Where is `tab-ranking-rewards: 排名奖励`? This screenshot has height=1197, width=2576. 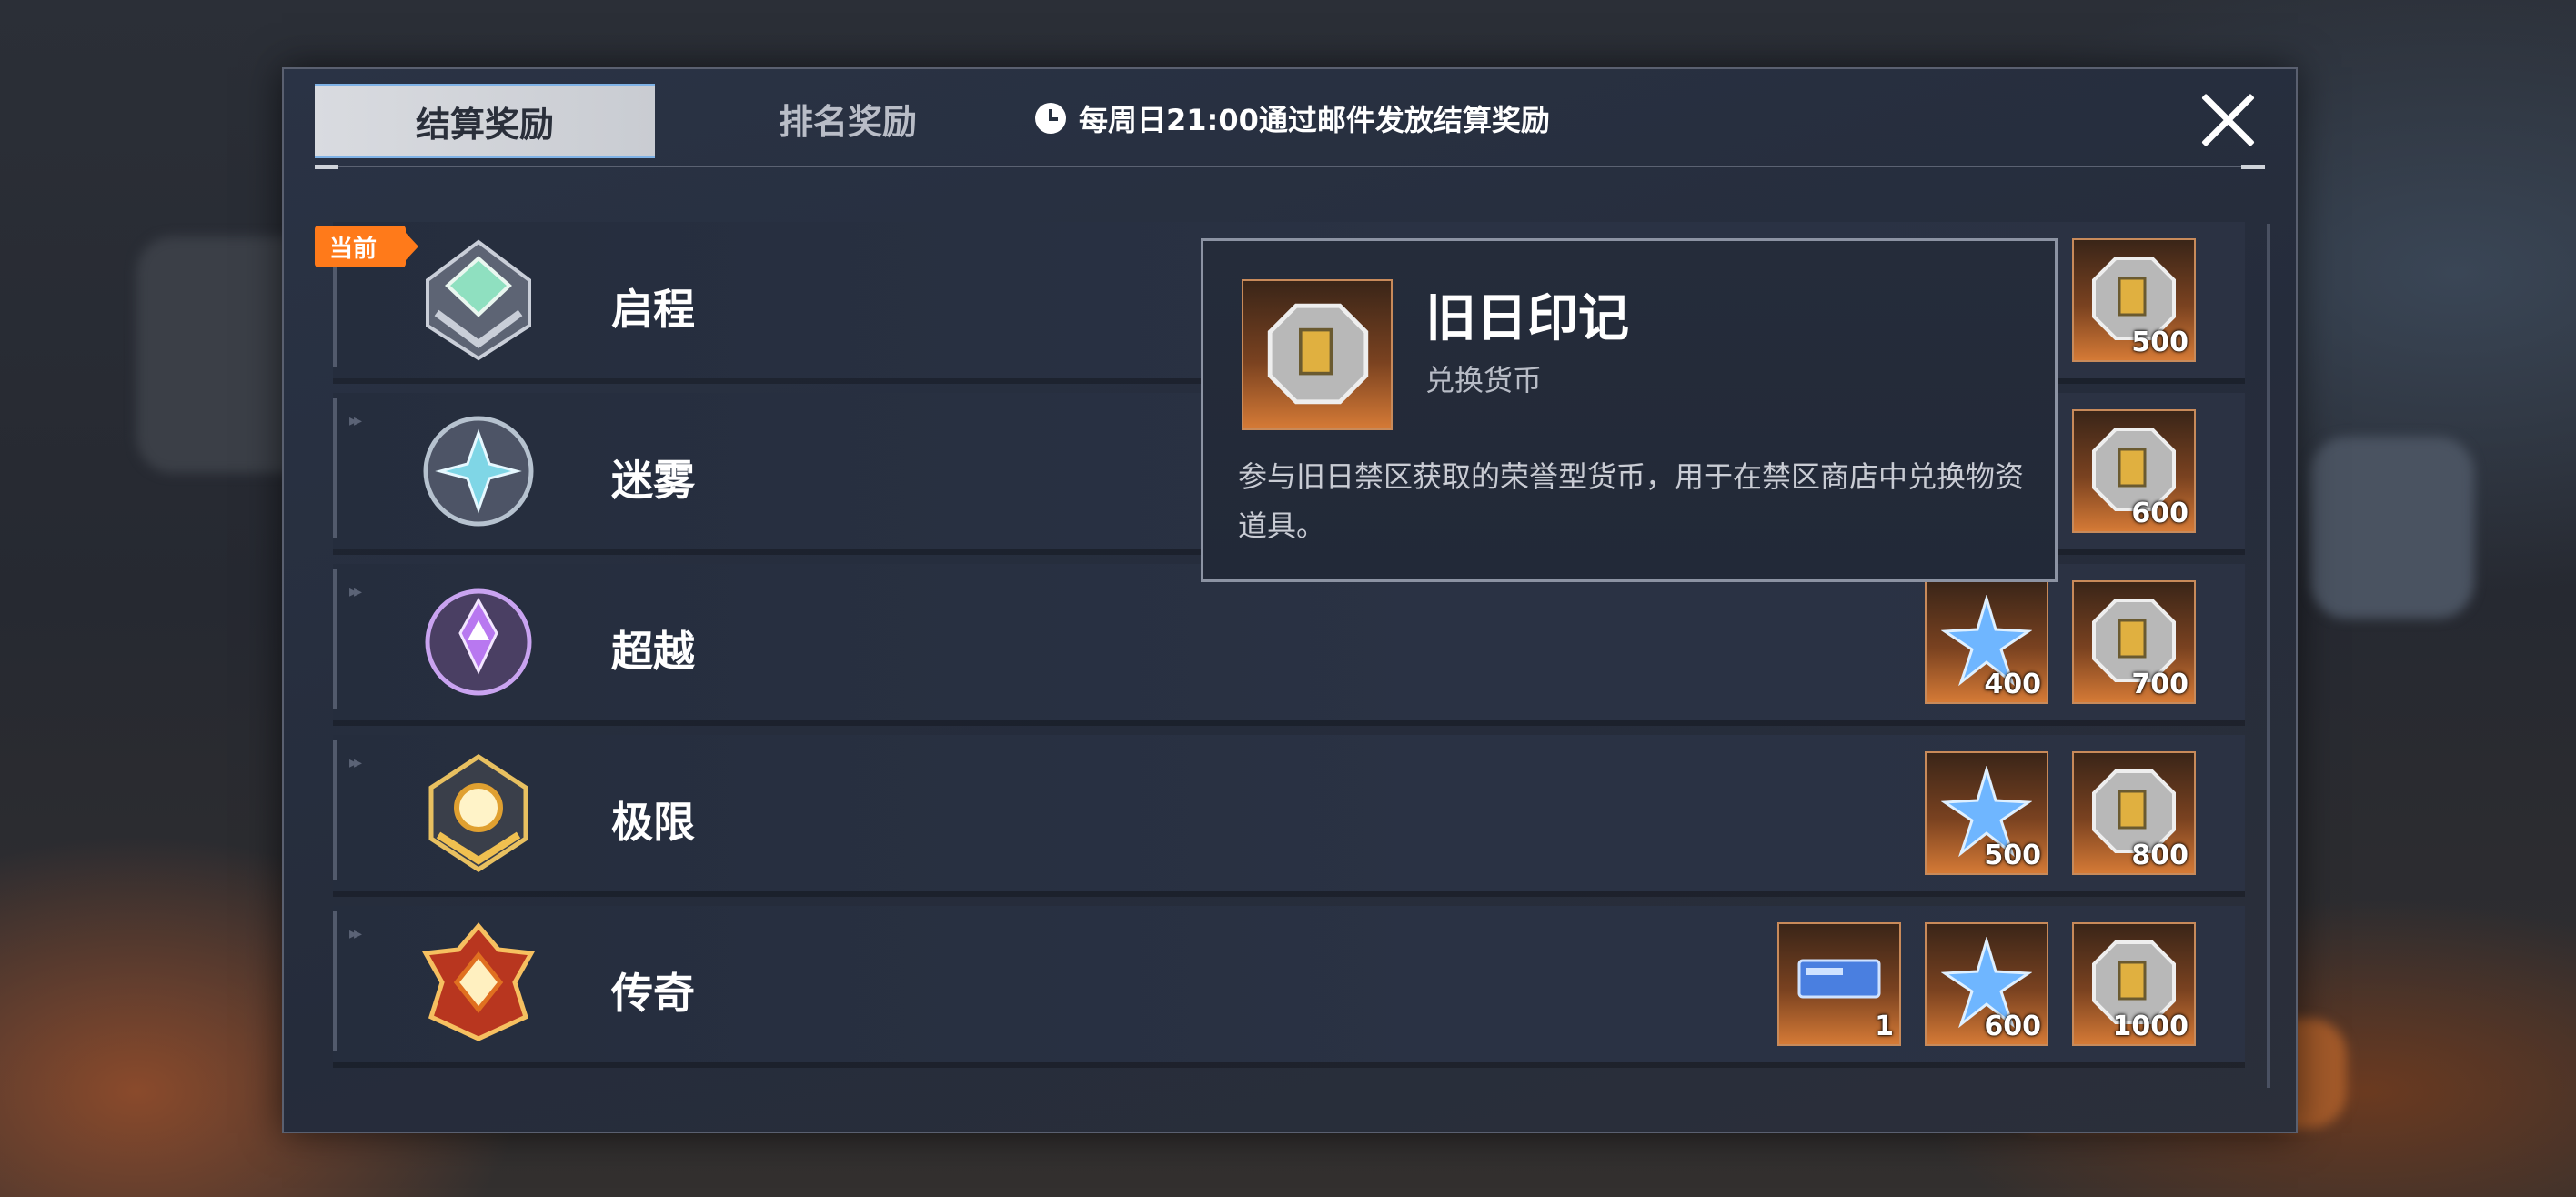 tab-ranking-rewards: 排名奖励 is located at coordinates (847, 118).